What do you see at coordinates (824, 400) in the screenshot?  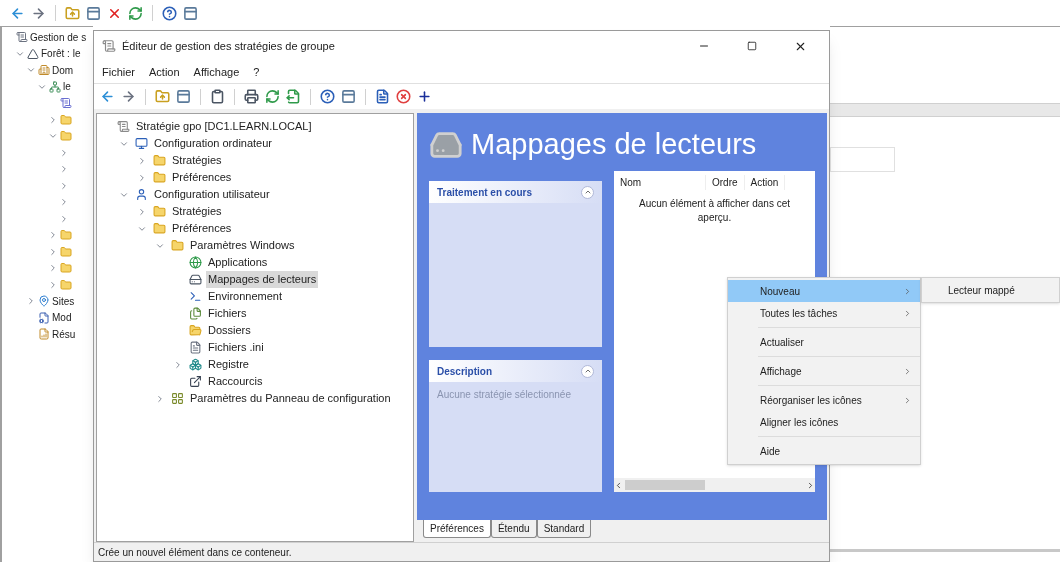 I see `menu-item: Réorganiser les icônes` at bounding box center [824, 400].